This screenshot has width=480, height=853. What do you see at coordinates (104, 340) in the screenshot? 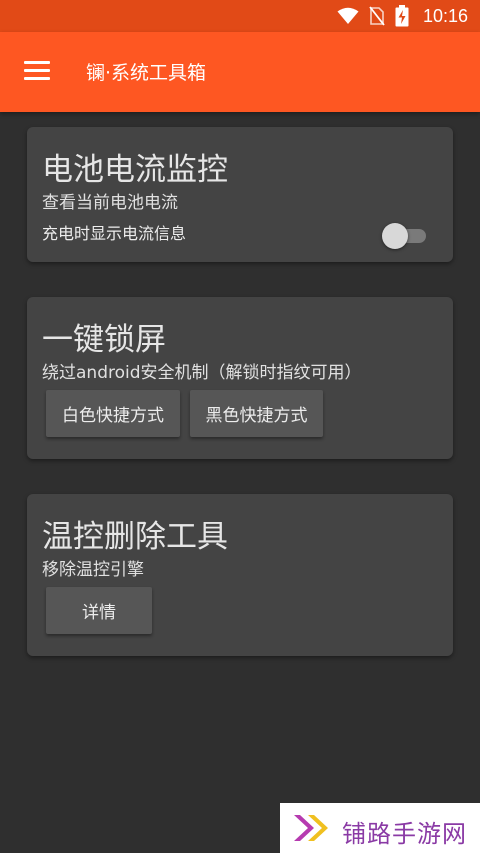
I see `card-title: 一键锁屏` at bounding box center [104, 340].